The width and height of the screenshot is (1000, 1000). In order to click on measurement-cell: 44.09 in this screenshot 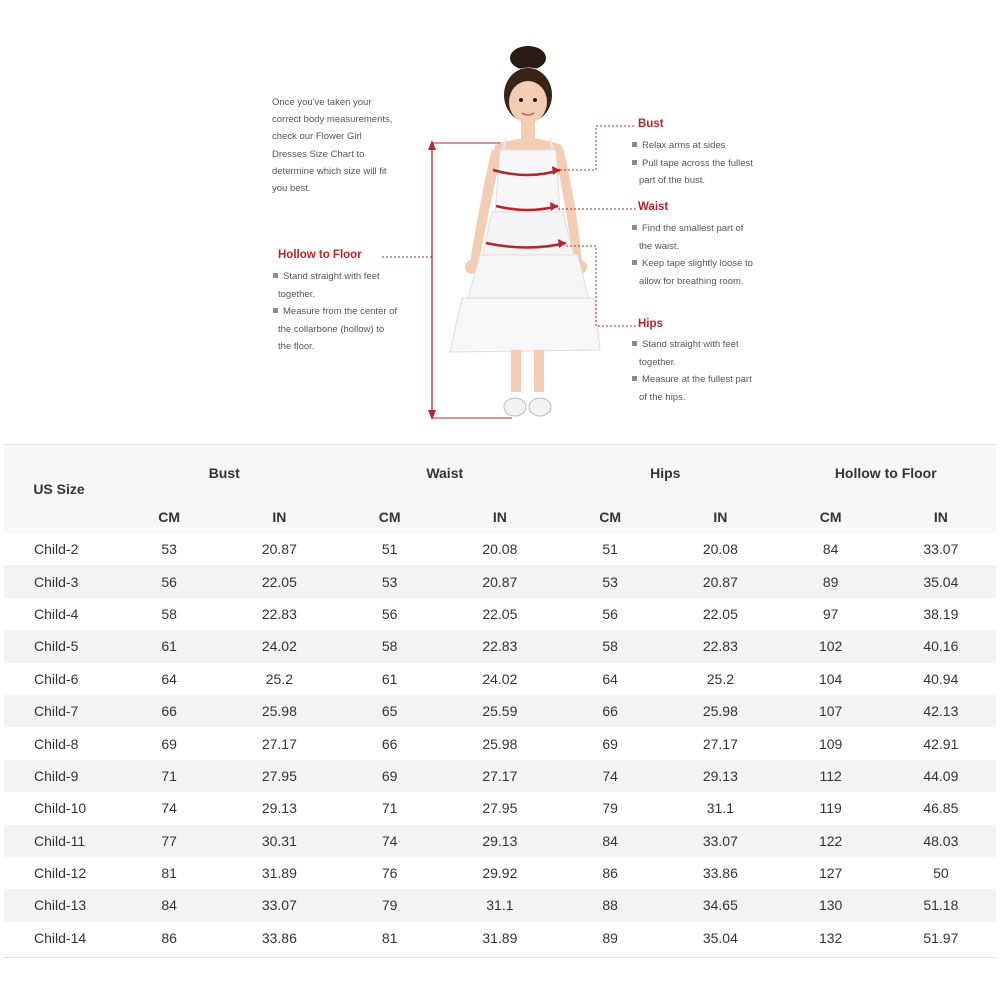, I will do `click(940, 776)`.